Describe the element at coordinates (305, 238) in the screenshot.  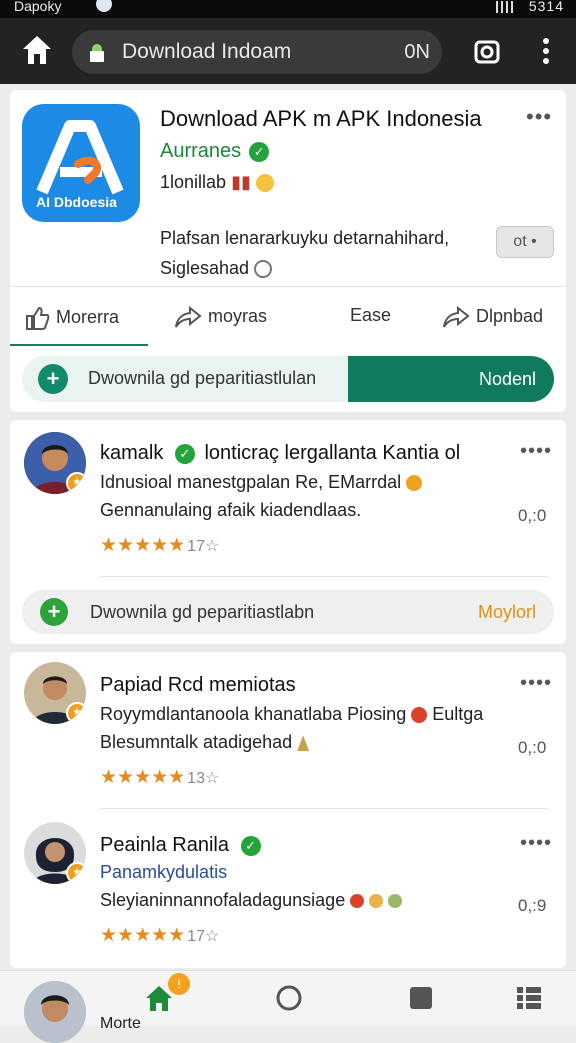
I see `app-description-line1: Plafsan lenararkuyku detarnahihard,` at that location.